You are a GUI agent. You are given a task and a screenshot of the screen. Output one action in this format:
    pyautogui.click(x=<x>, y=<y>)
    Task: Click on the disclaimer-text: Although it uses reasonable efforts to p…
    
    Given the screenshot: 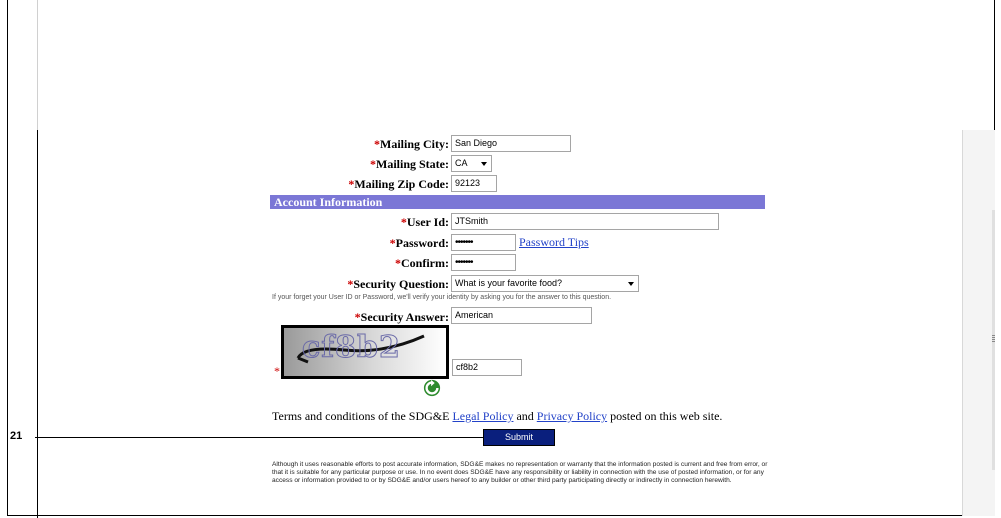 What is the action you would take?
    pyautogui.click(x=520, y=473)
    